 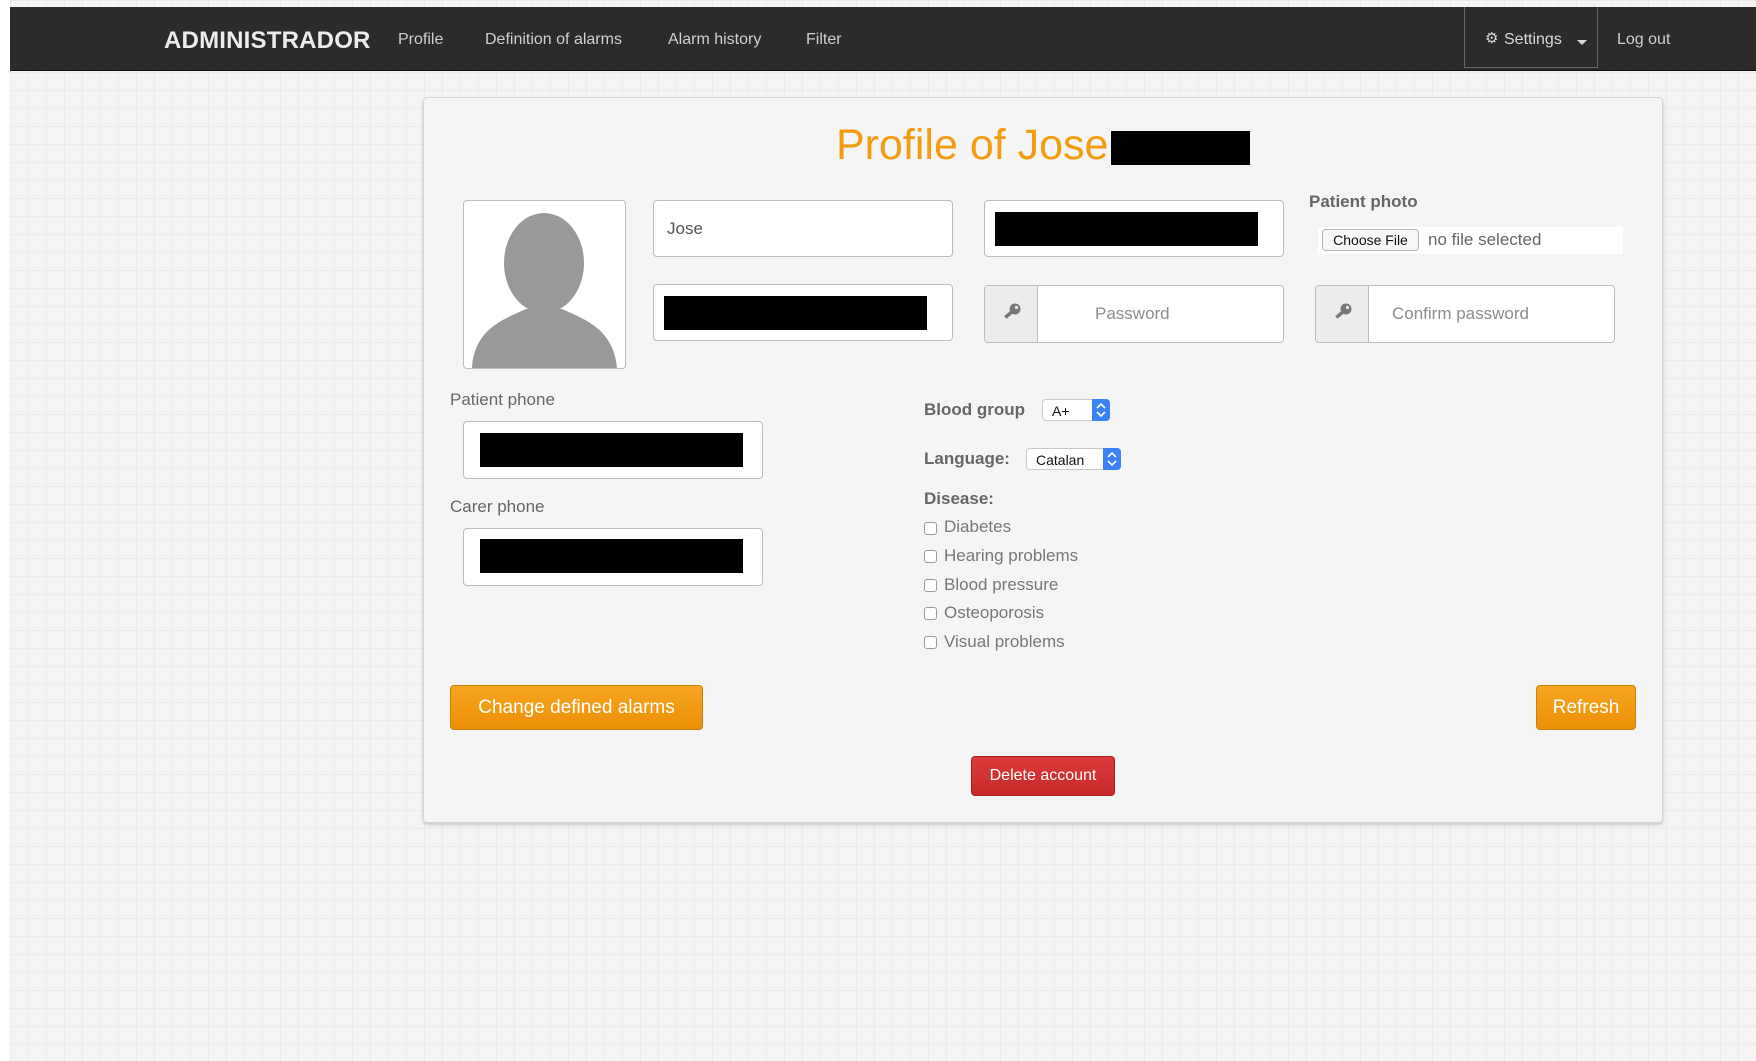 I want to click on refresh-button: Refresh, so click(x=1586, y=707).